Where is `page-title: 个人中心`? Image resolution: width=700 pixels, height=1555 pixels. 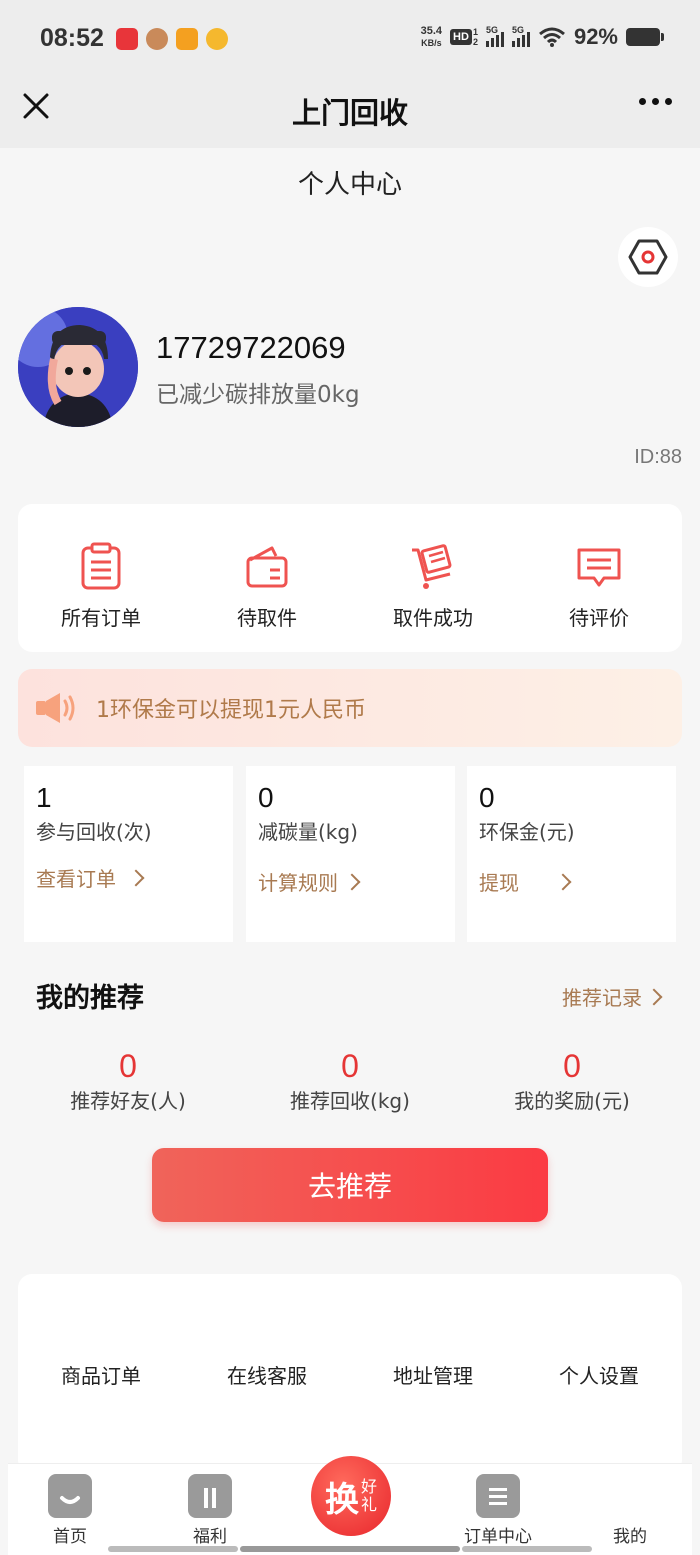
page-title: 个人中心 is located at coordinates (349, 185).